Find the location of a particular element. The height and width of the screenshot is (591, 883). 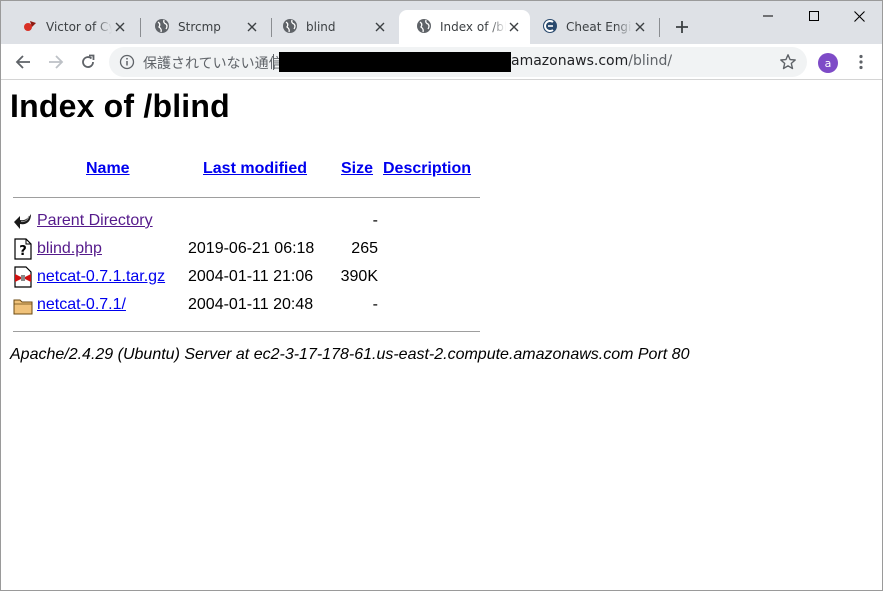

table-row: netcat-0.7.1/ 2004-01-11 20:48 - is located at coordinates (250, 305).